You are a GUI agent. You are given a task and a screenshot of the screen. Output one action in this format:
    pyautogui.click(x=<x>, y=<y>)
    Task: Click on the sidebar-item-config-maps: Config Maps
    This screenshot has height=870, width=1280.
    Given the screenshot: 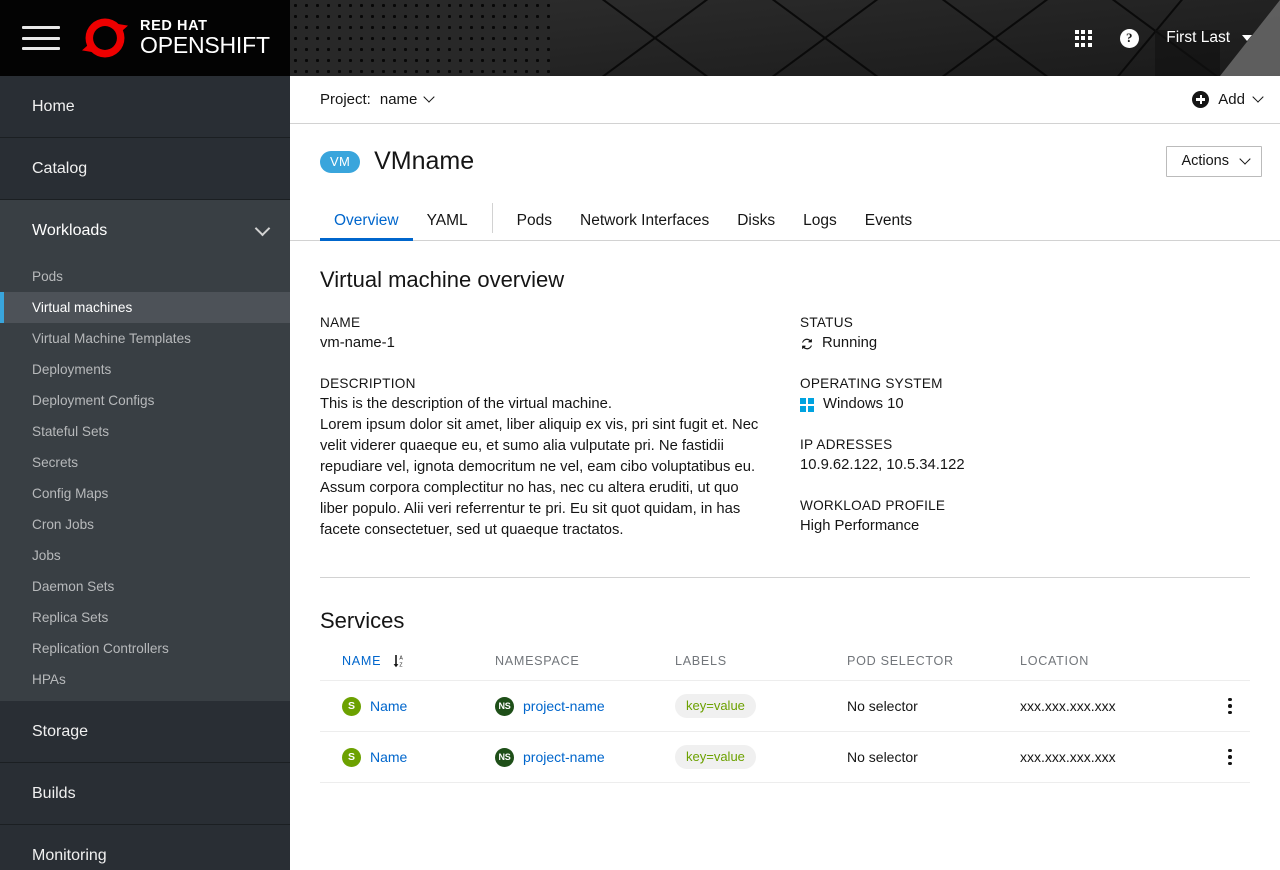 What is the action you would take?
    pyautogui.click(x=145, y=493)
    